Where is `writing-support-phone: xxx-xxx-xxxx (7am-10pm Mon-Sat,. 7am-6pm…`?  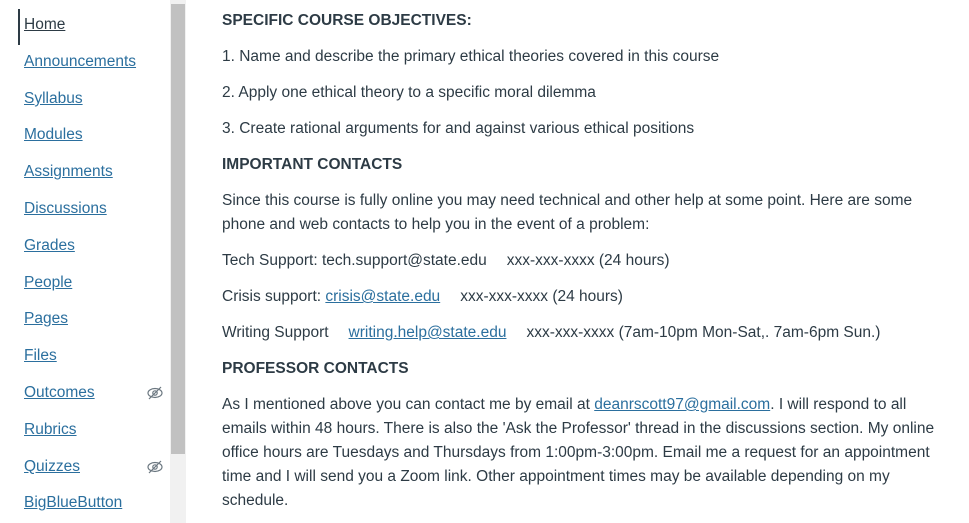
writing-support-phone: xxx-xxx-xxxx (7am-10pm Mon-Sat,. 7am-6pm… is located at coordinates (703, 332).